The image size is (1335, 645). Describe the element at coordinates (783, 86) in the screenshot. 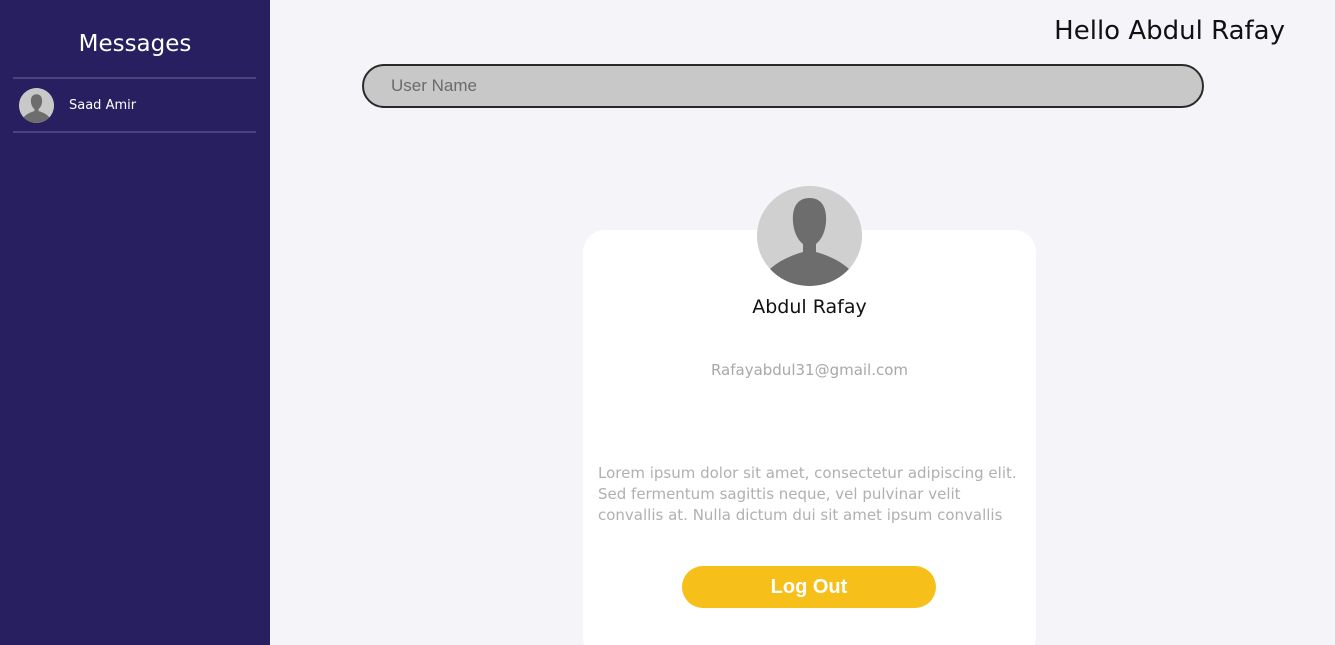

I see `search-input` at that location.